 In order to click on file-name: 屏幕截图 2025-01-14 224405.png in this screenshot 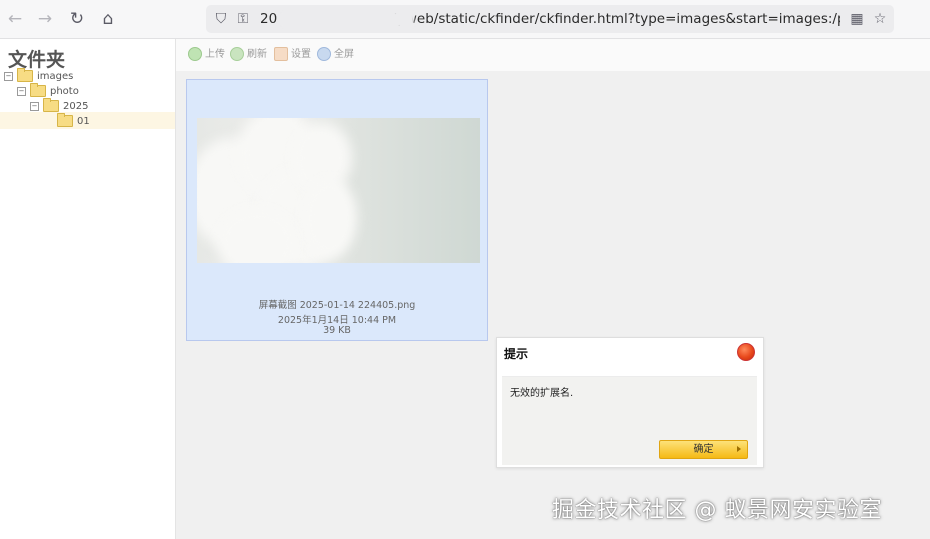, I will do `click(337, 305)`.